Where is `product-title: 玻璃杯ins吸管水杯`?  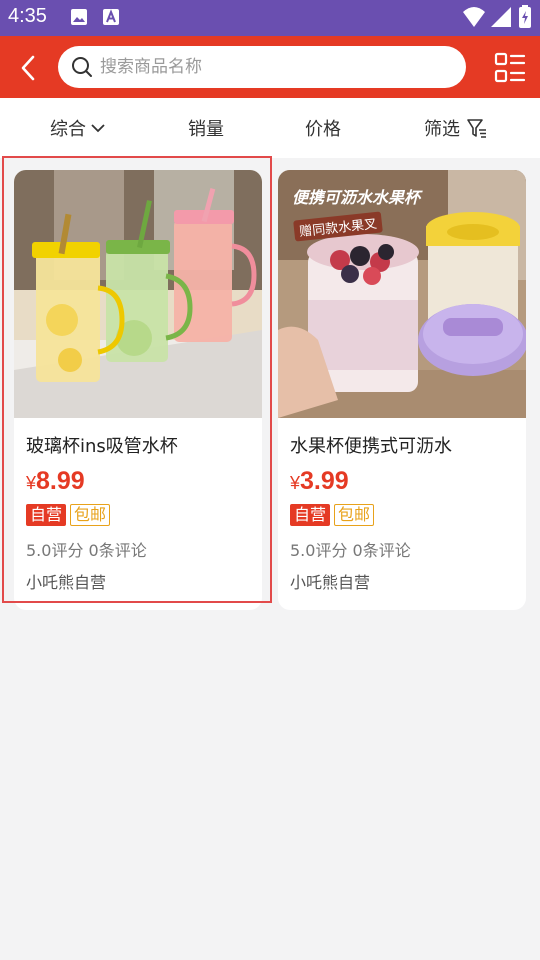
product-title: 玻璃杯ins吸管水杯 is located at coordinates (102, 446).